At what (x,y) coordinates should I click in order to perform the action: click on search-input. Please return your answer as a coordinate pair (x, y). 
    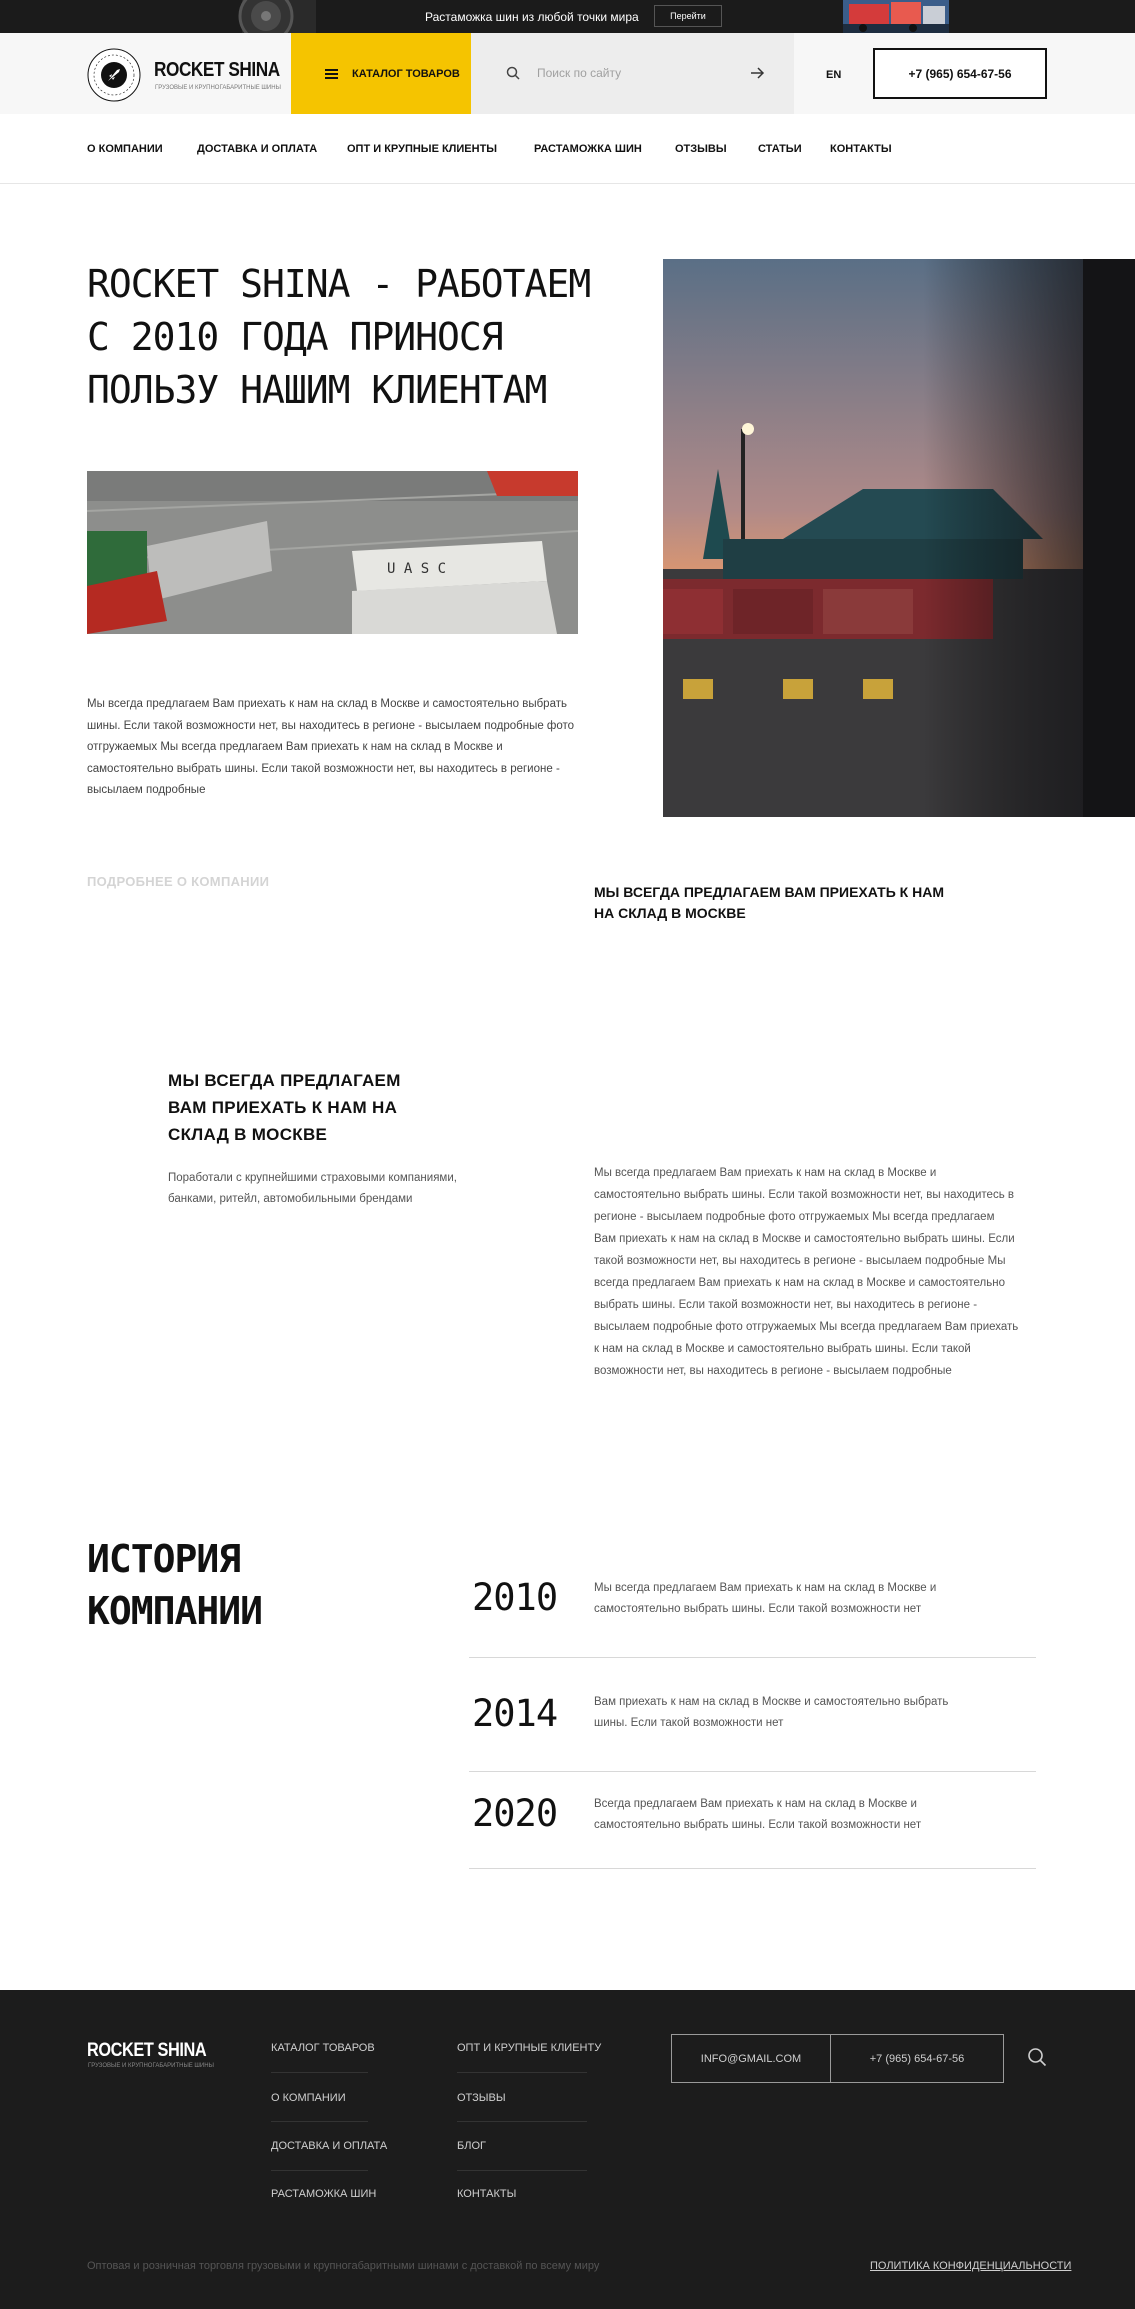
    Looking at the image, I should click on (642, 73).